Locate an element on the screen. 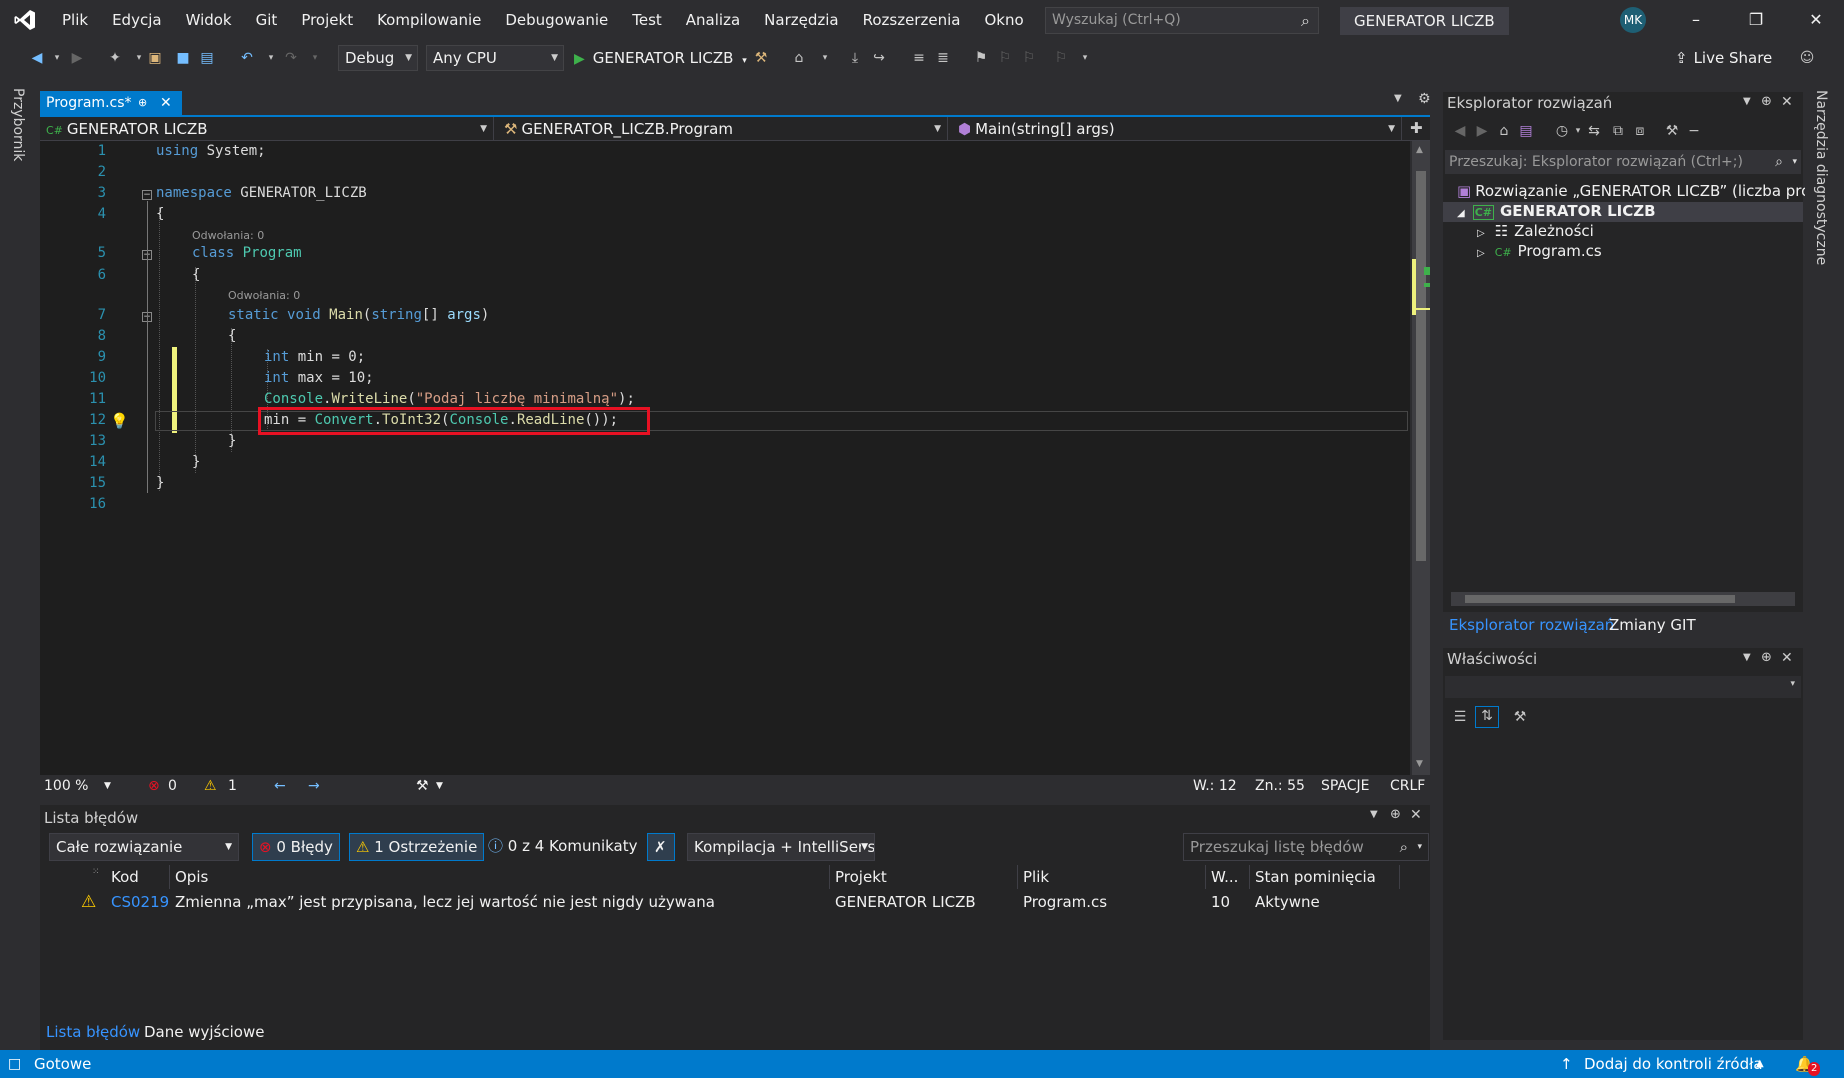  new-item-icon: ✦ is located at coordinates (115, 58).